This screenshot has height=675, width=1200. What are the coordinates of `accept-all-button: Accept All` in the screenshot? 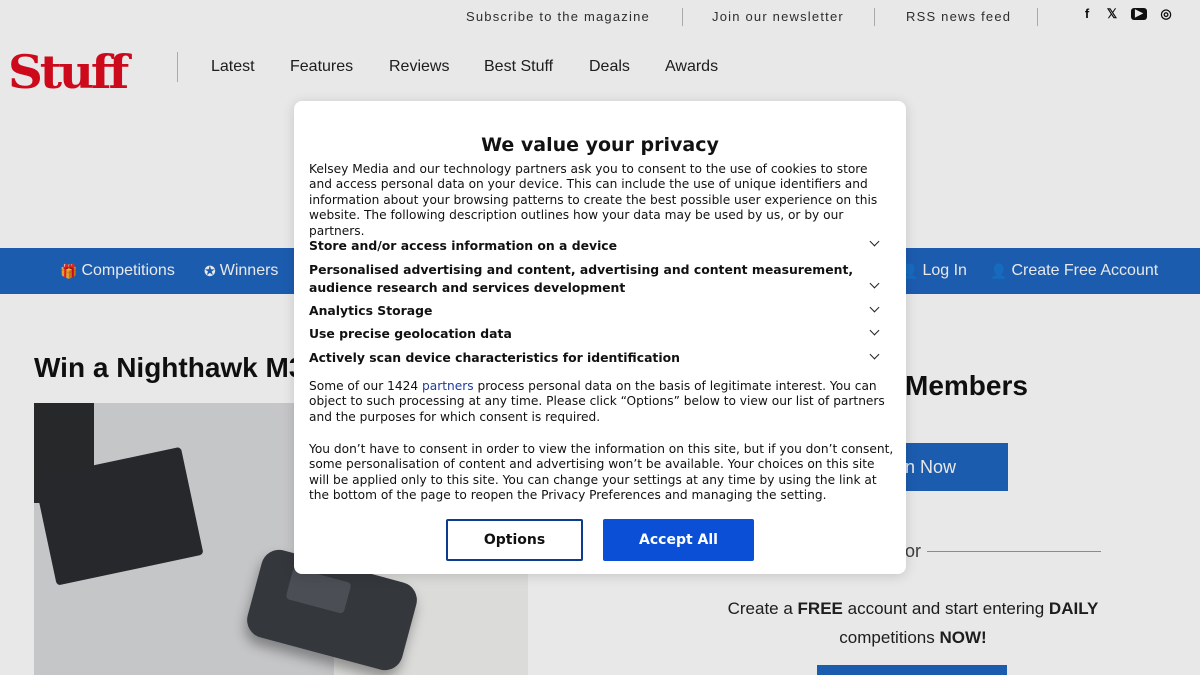 It's located at (678, 540).